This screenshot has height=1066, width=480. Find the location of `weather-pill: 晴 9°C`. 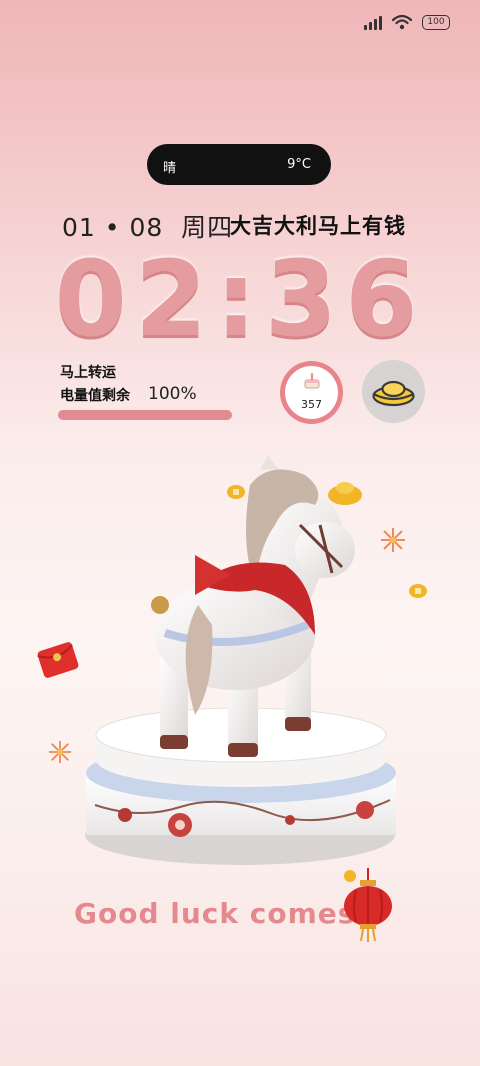

weather-pill: 晴 9°C is located at coordinates (239, 164).